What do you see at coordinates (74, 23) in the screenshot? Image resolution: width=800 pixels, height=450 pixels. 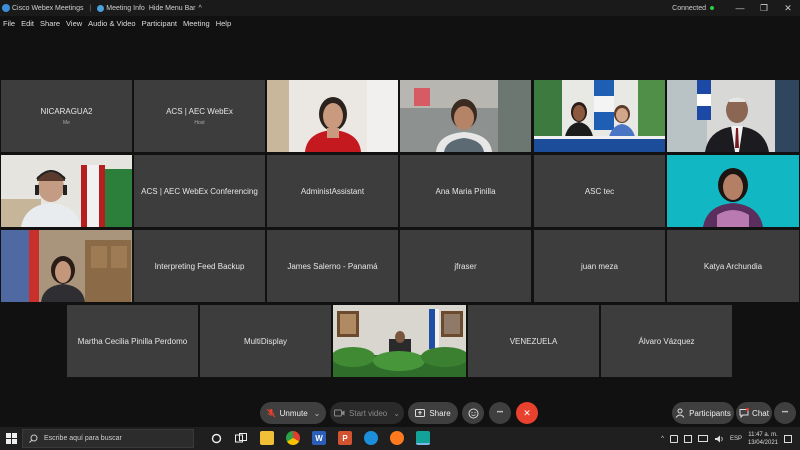 I see `menu-view: View` at bounding box center [74, 23].